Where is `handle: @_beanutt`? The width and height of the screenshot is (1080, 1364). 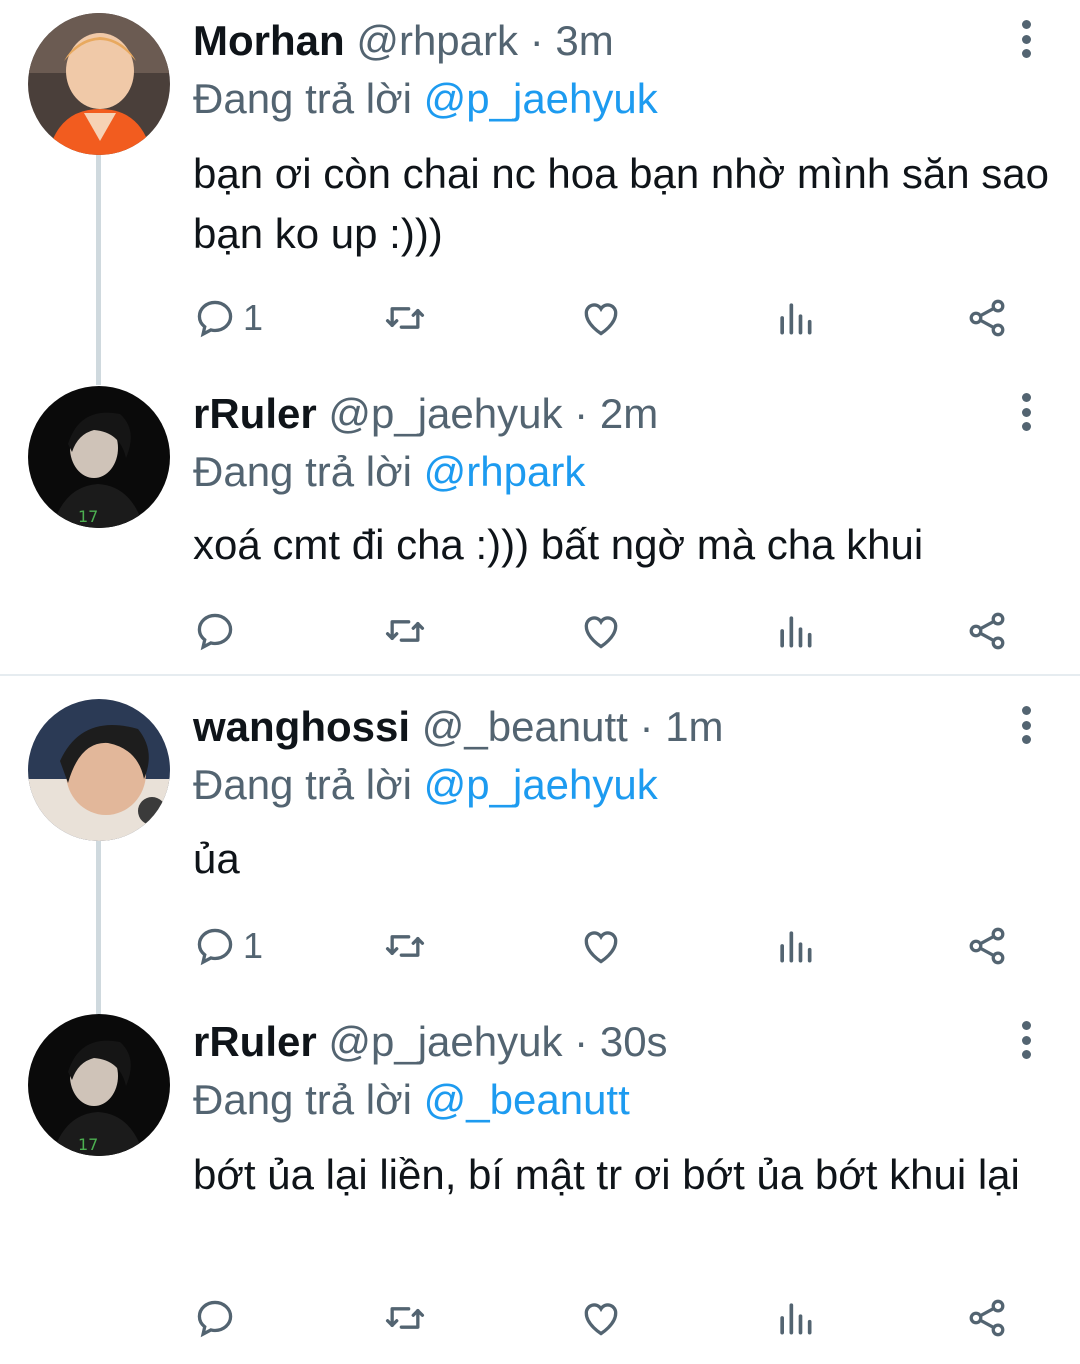 handle: @_beanutt is located at coordinates (525, 726).